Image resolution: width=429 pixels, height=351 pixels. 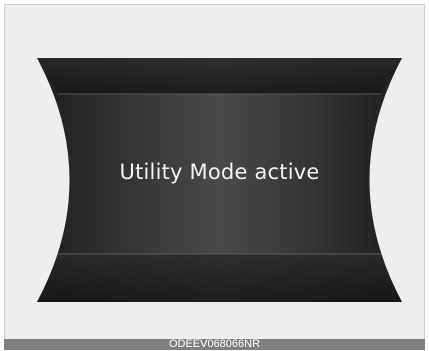 I want to click on caption-bar: ODEEV068066NR, so click(x=214, y=344).